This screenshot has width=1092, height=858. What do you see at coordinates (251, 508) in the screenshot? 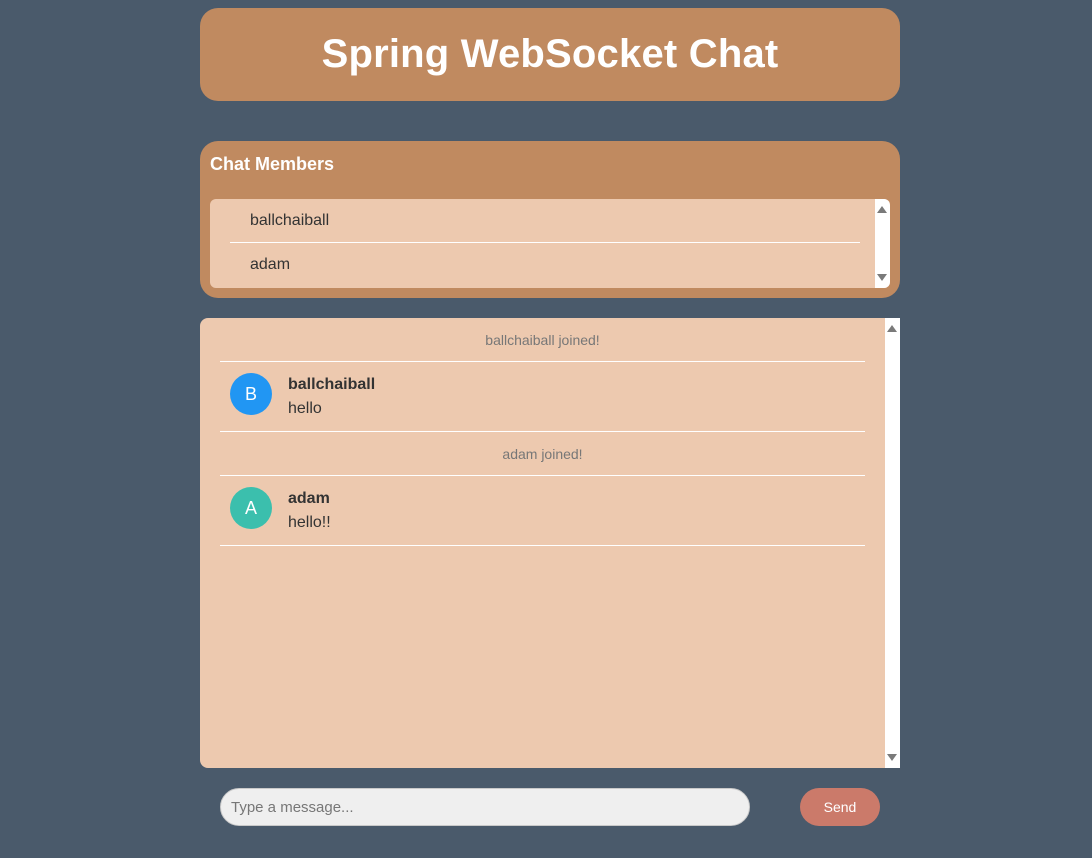
I see `avatar: A` at bounding box center [251, 508].